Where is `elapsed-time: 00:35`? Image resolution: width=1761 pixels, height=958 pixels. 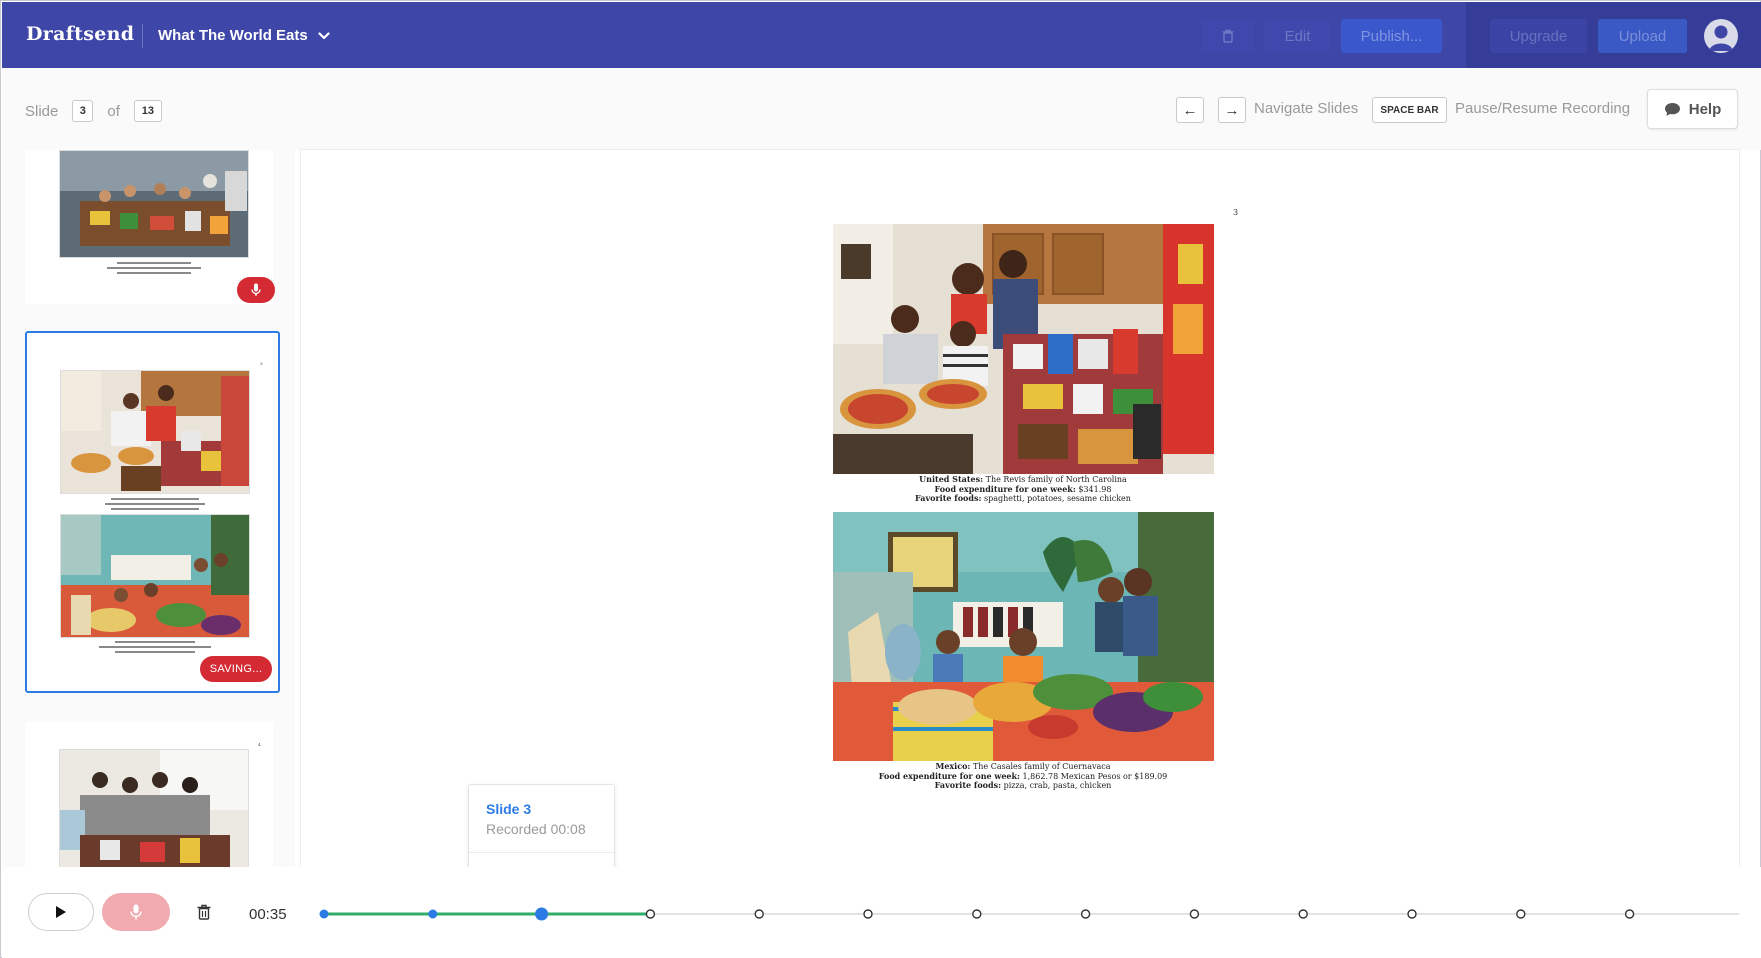
elapsed-time: 00:35 is located at coordinates (268, 914).